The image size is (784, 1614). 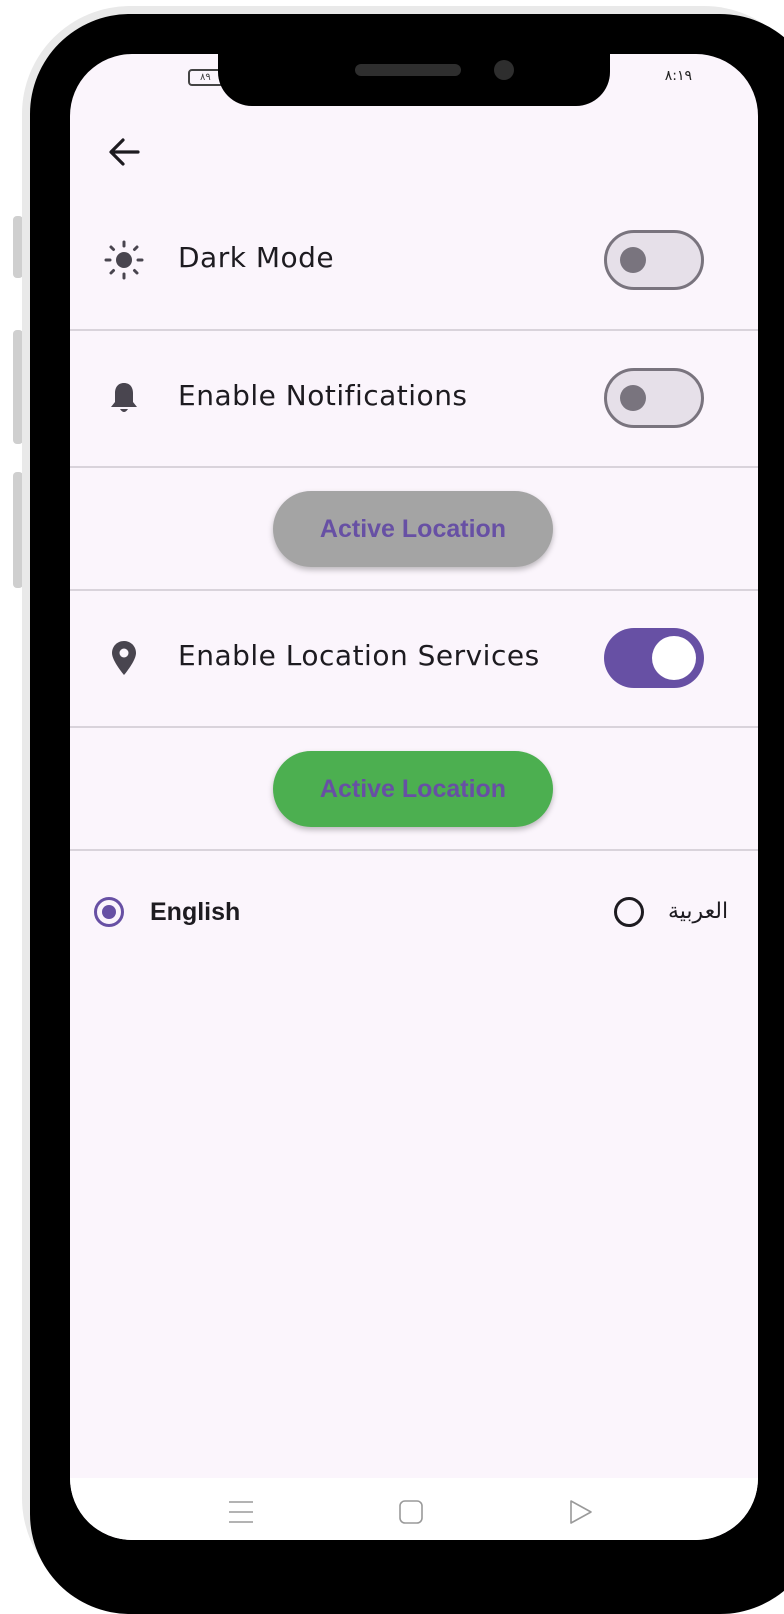 I want to click on setting-row-dark-mode: Dark Mode, so click(x=414, y=260).